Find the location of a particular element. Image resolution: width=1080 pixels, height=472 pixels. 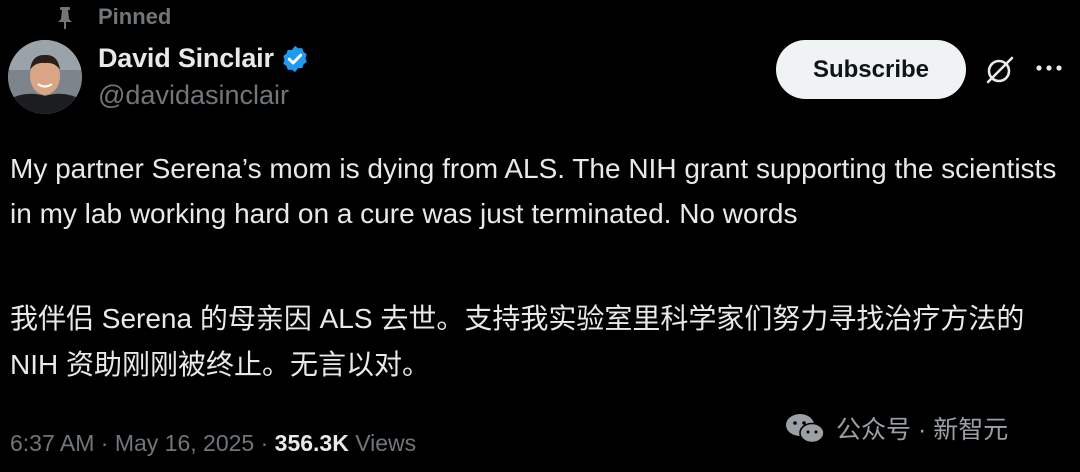

views-count: 356.3K is located at coordinates (311, 443).